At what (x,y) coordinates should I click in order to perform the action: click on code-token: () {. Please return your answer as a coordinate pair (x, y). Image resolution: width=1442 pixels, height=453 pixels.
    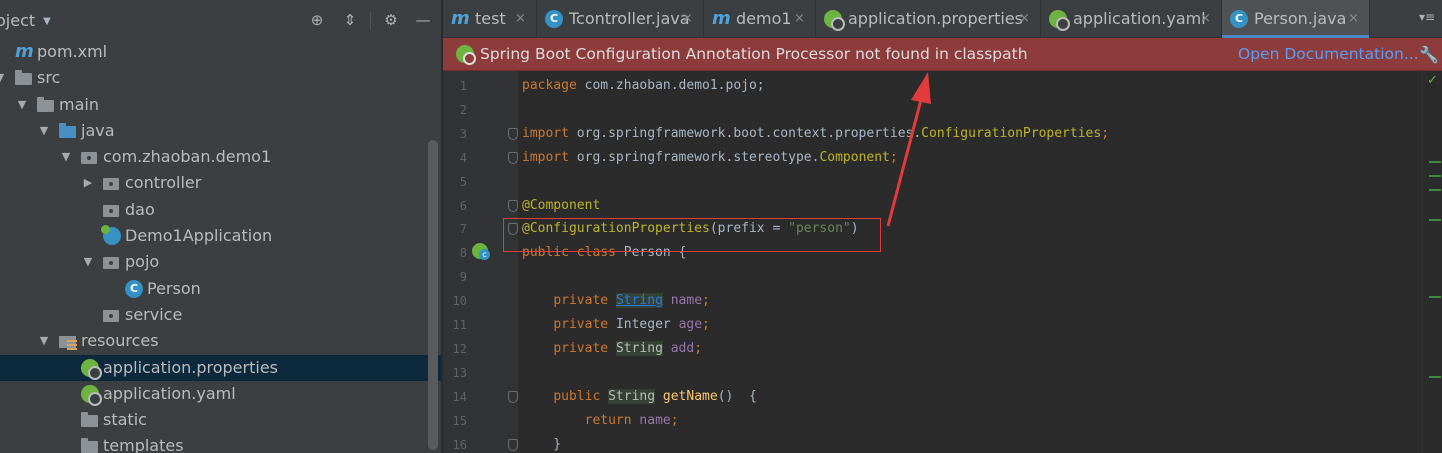
    Looking at the image, I should click on (737, 396).